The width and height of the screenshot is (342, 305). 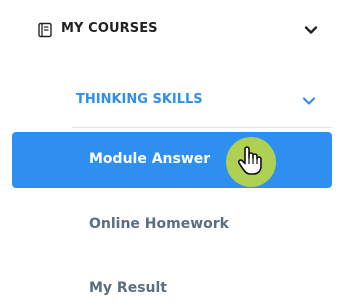 I want to click on book-icon, so click(x=45, y=30).